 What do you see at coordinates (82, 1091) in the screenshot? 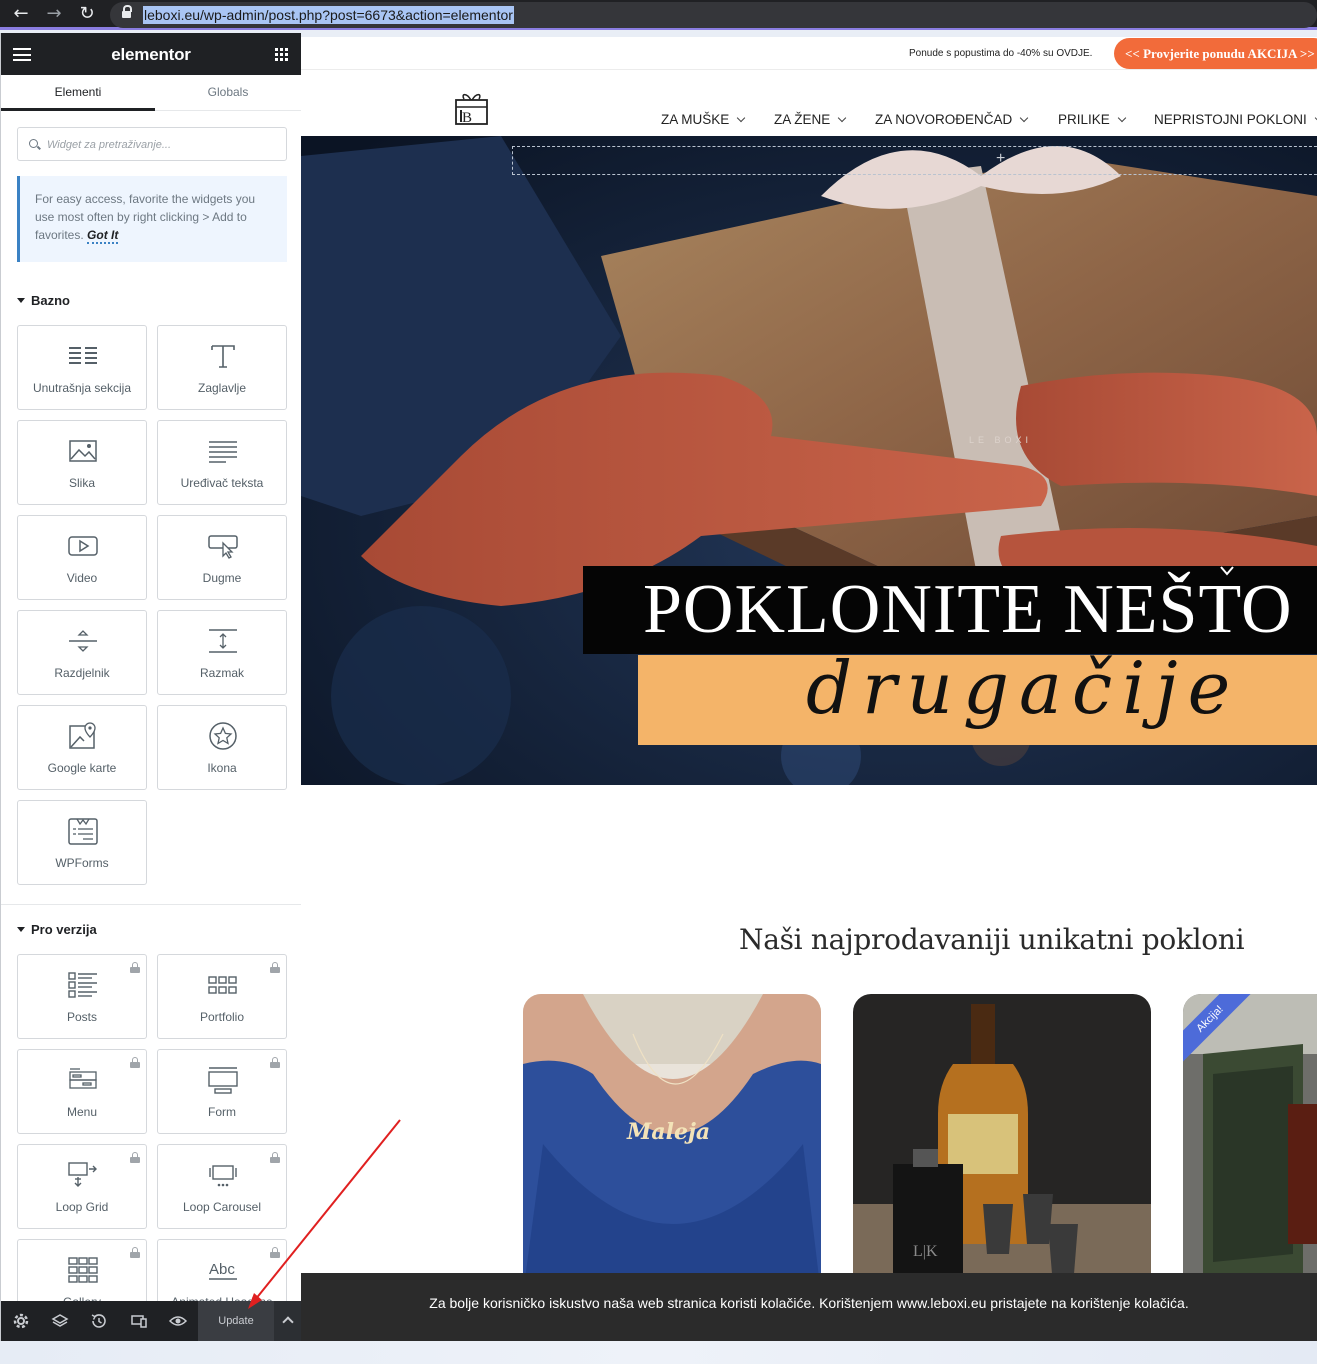
I see `widget-menu: Menu` at bounding box center [82, 1091].